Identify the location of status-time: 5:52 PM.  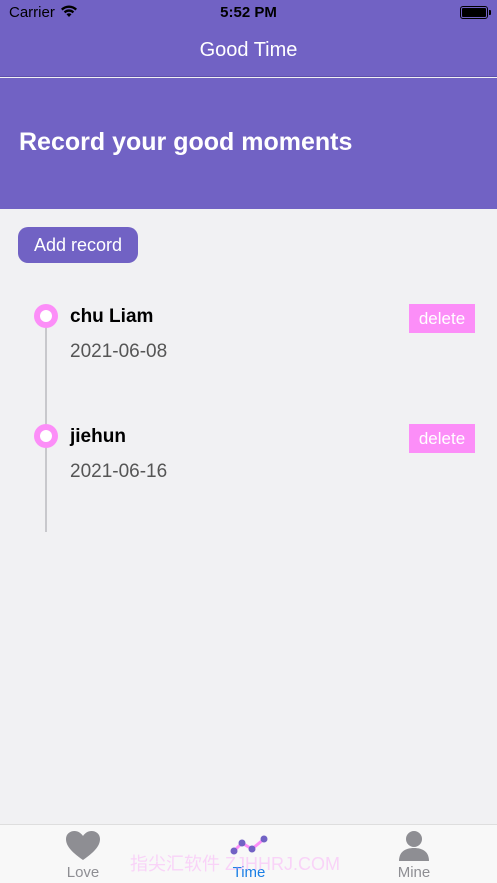
(248, 12).